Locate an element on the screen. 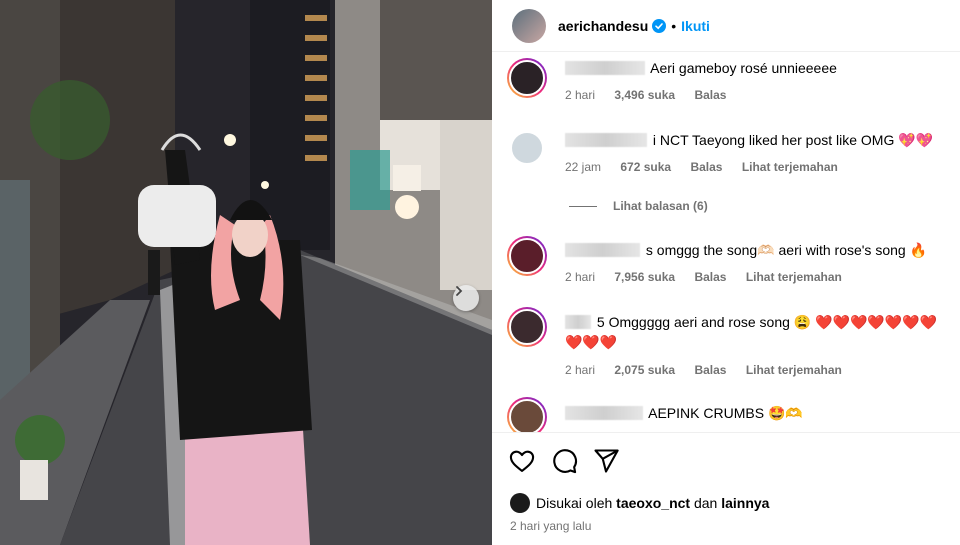 The width and height of the screenshot is (960, 545). hearts-emoji: ❤️❤️❤️❤️❤️❤️❤️ is located at coordinates (876, 322).